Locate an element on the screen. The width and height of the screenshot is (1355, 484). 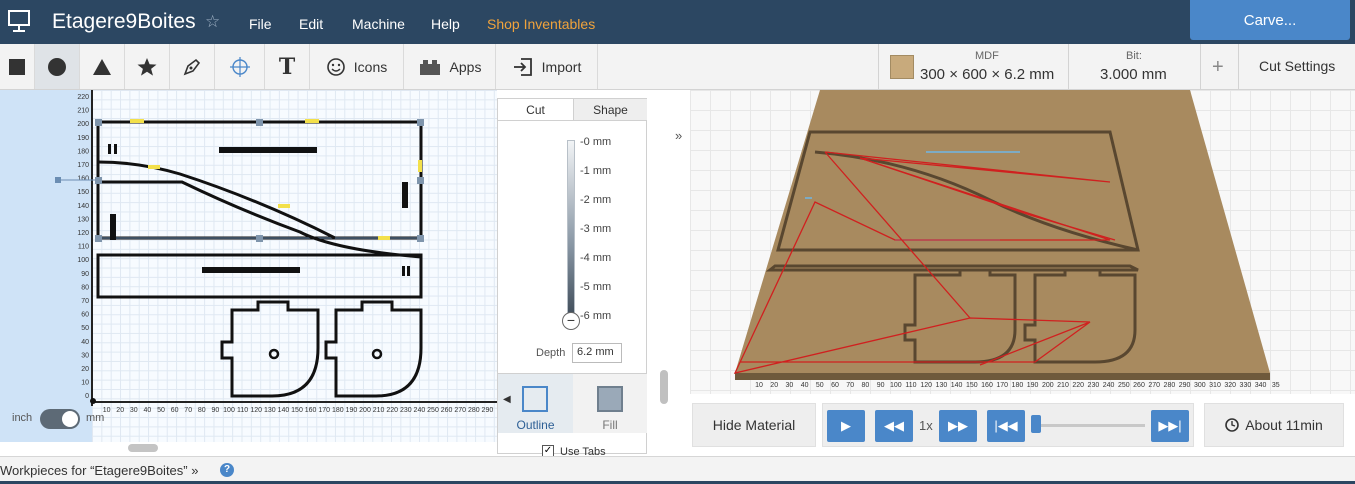
tab-shape: Shape is located at coordinates (610, 110).